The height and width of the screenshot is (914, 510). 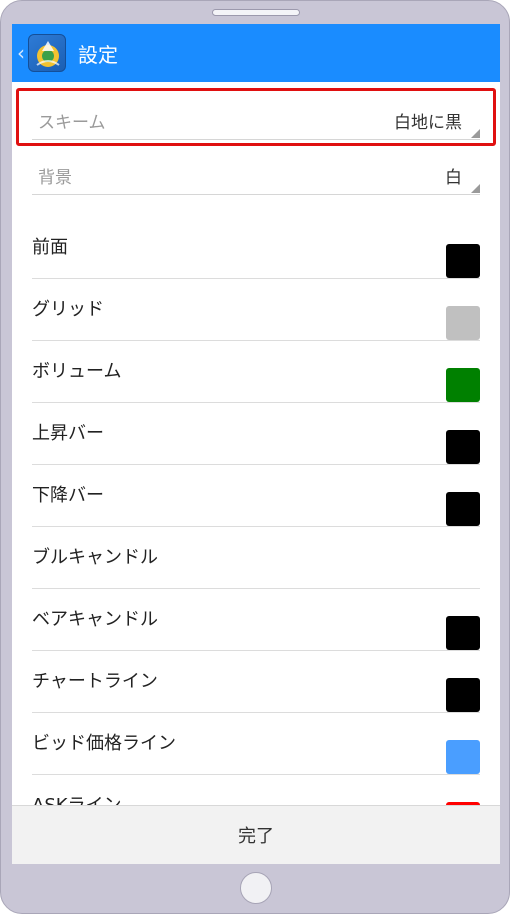 I want to click on list-item: ベアキャンドル, so click(x=256, y=620).